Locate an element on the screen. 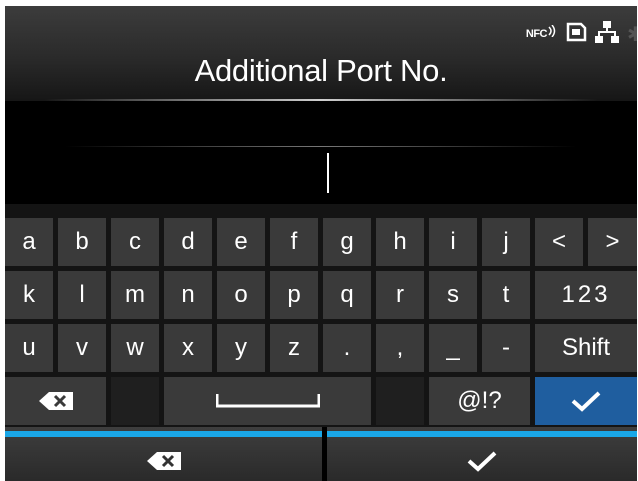 This screenshot has width=638, height=481. shift-key: Shift is located at coordinates (586, 348).